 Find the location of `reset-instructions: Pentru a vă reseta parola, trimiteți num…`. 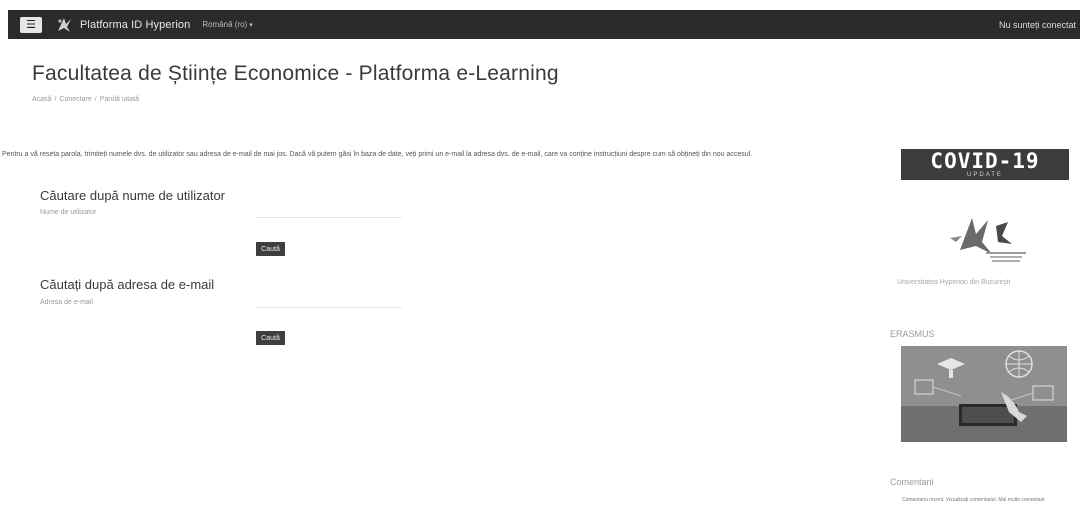

reset-instructions: Pentru a vă reseta parola, trimiteți num… is located at coordinates (377, 154).